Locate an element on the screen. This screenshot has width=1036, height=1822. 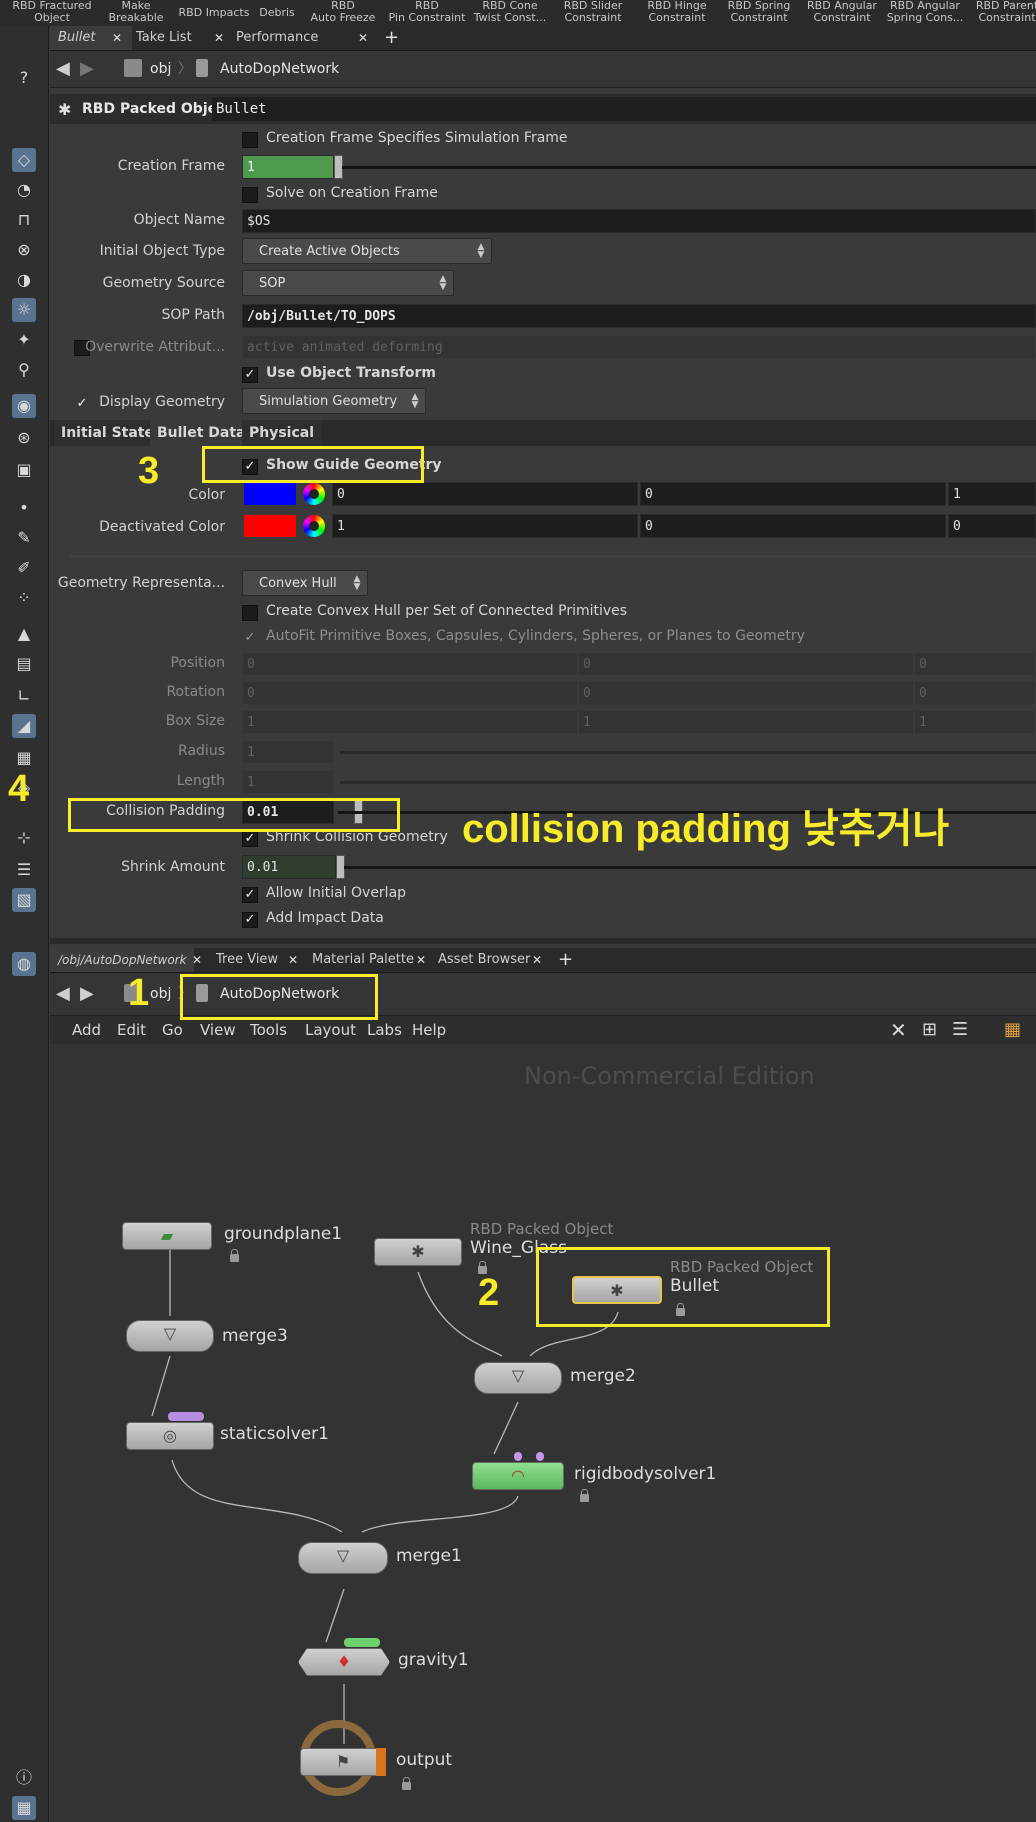
info-icon: ⓘ is located at coordinates (24, 1778).